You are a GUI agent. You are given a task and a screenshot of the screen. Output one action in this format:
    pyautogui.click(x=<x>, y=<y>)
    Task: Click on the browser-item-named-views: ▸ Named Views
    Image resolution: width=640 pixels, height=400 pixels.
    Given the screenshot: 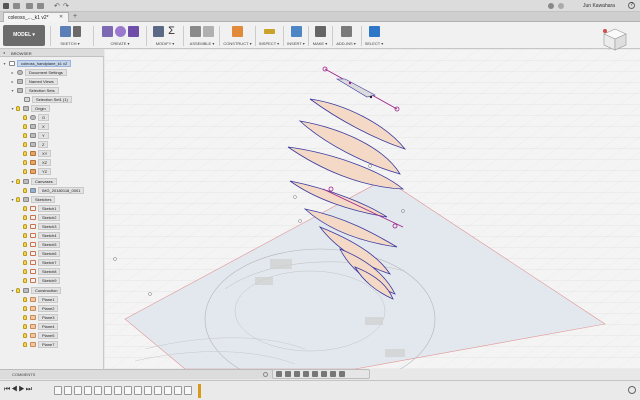 What is the action you would take?
    pyautogui.click(x=34, y=81)
    